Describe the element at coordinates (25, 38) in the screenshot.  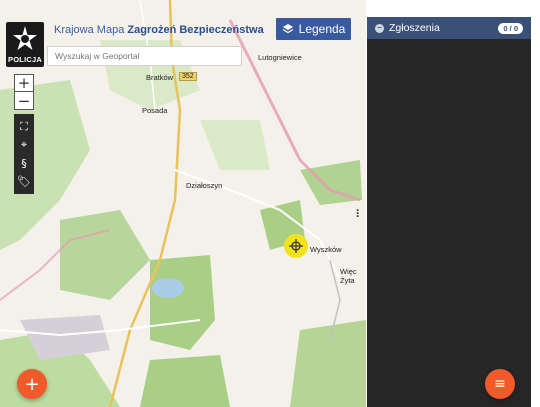
I see `police-star-icon` at that location.